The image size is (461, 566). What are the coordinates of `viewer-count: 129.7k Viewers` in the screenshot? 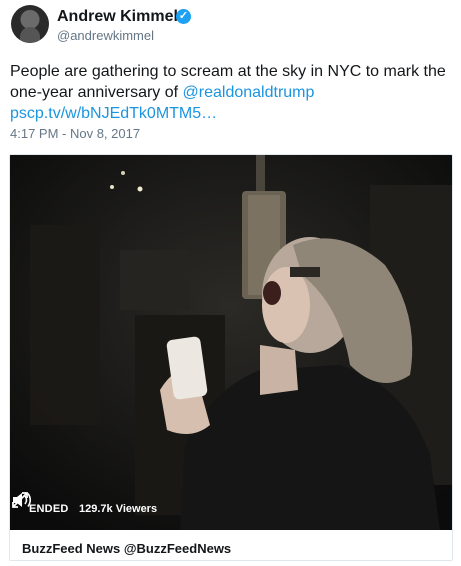 It's located at (118, 509).